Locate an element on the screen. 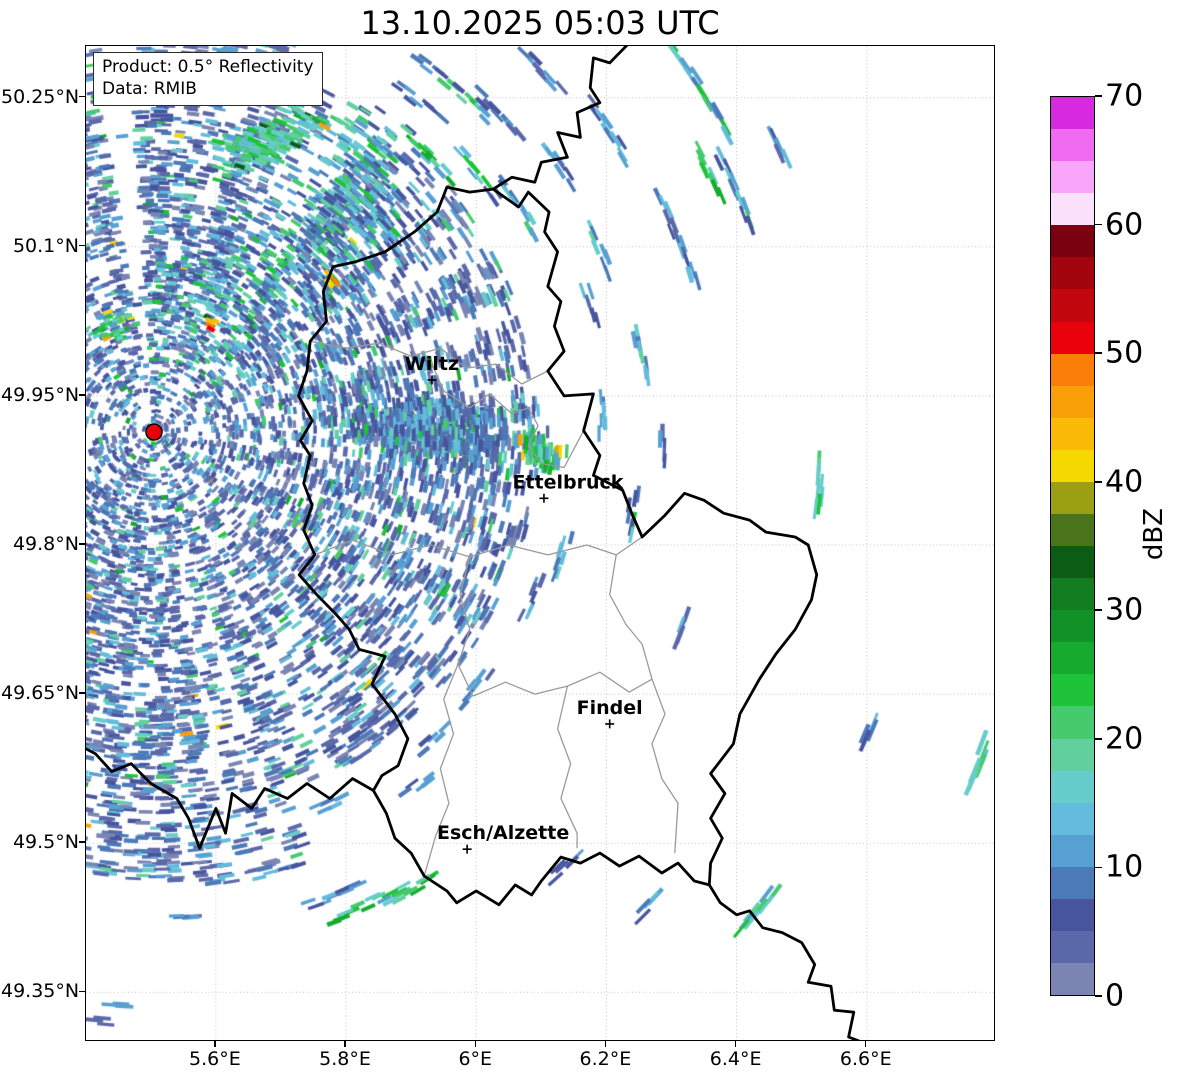 The height and width of the screenshot is (1081, 1184). y-tick-label: 49.65°N is located at coordinates (40, 693).